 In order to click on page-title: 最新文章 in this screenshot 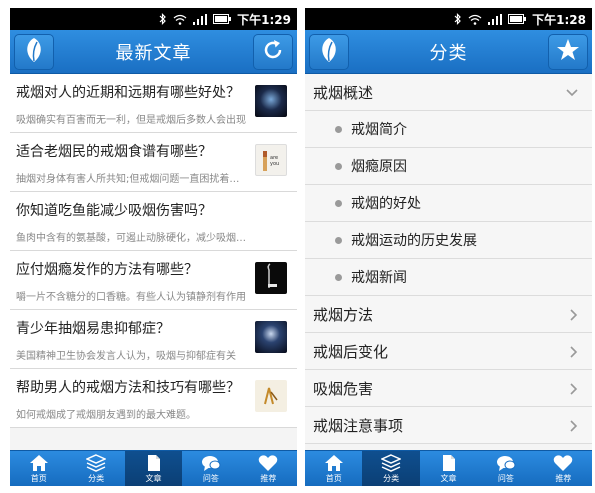, I will do `click(153, 53)`.